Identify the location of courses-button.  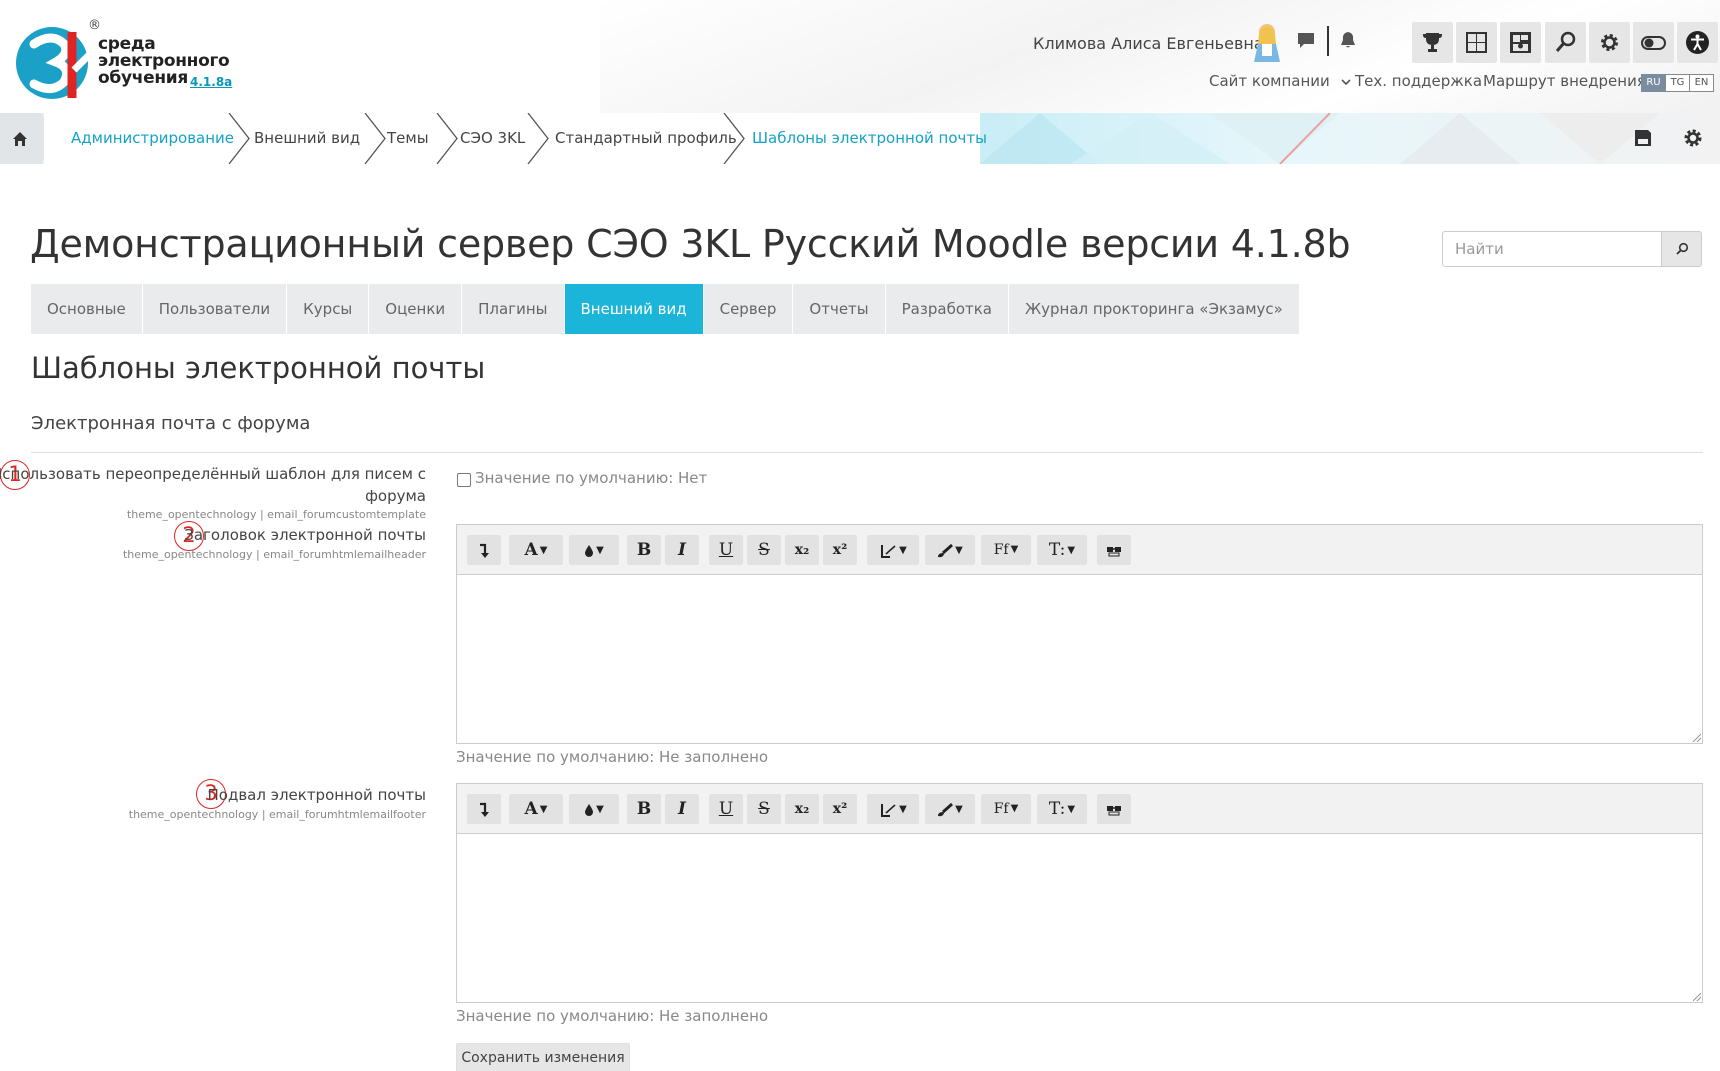
(1520, 42).